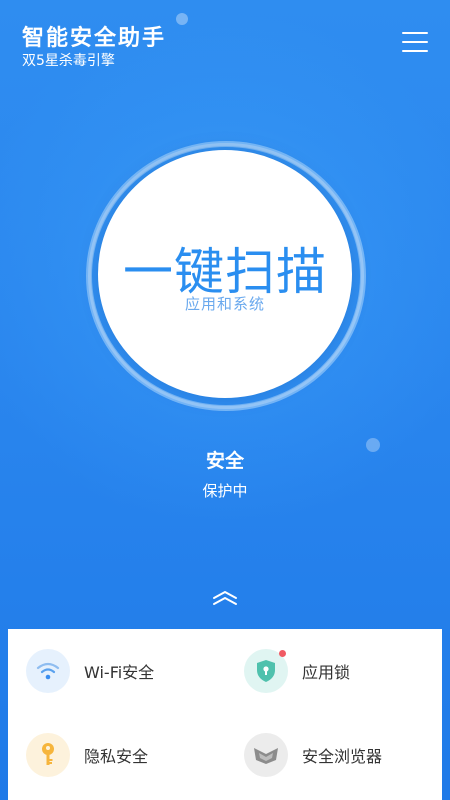 Image resolution: width=450 pixels, height=800 pixels. What do you see at coordinates (297, 671) in the screenshot?
I see `tool-app-lock: 应用锁` at bounding box center [297, 671].